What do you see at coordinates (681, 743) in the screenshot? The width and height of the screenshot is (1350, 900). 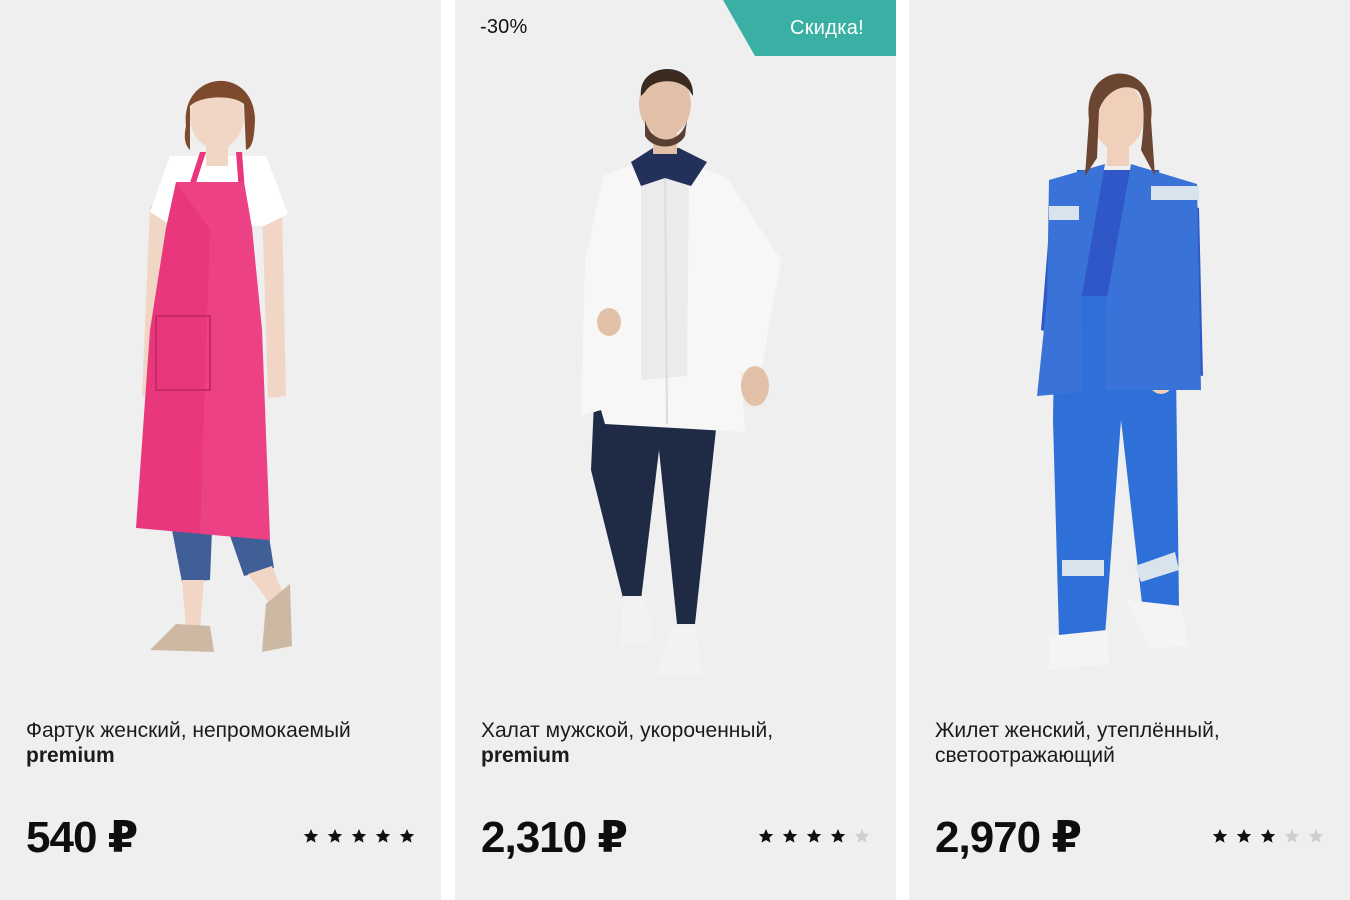 I see `product-title: Халат мужской, укороченный, premium` at bounding box center [681, 743].